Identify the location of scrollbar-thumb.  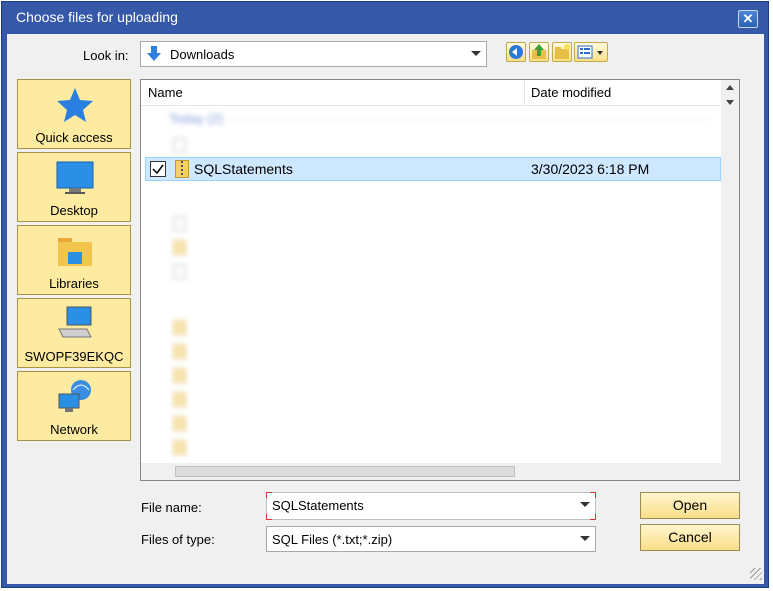
(345, 471).